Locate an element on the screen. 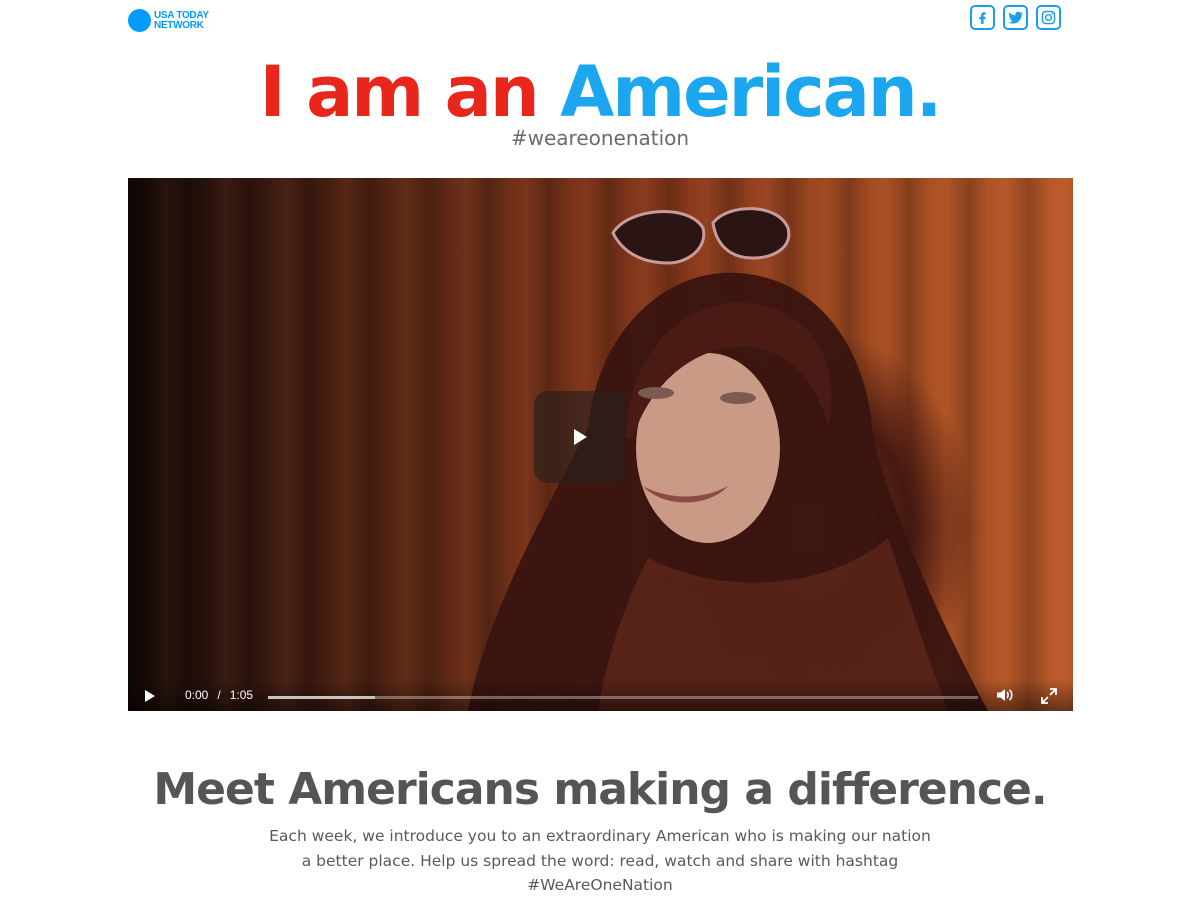  fullscreen-button is located at coordinates (1049, 697).